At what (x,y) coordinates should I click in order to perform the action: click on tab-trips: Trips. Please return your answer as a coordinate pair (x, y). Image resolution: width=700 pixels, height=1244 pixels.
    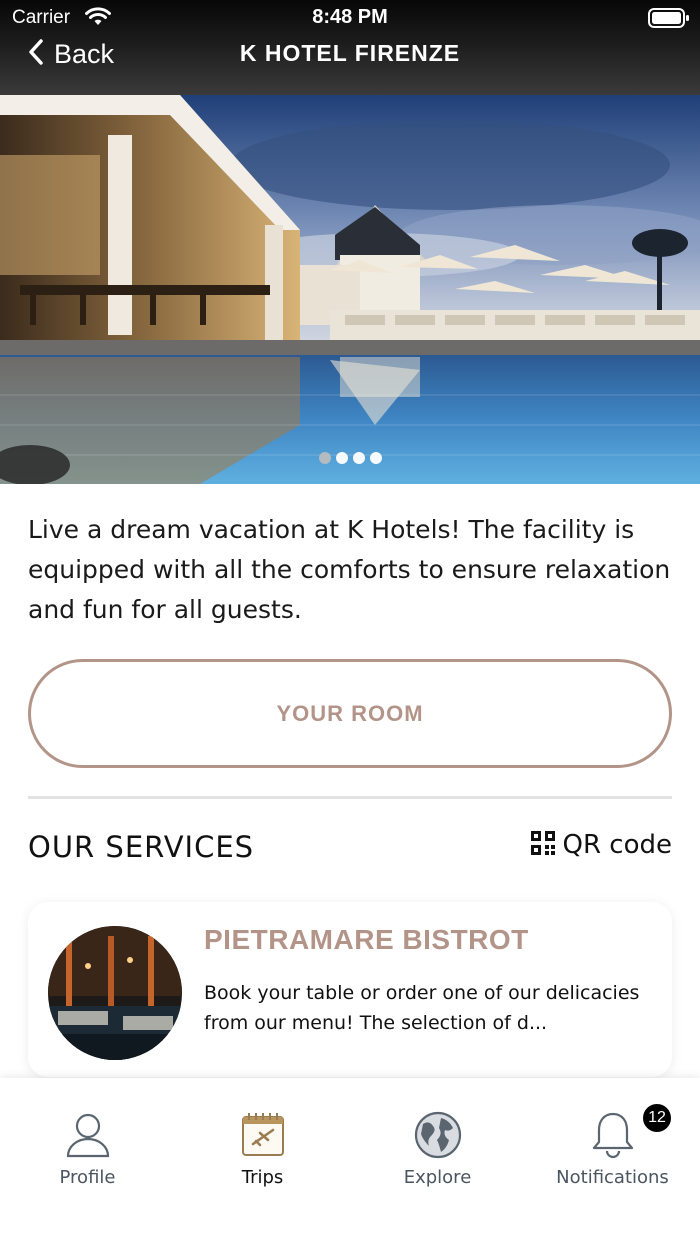
    Looking at the image, I should click on (262, 1143).